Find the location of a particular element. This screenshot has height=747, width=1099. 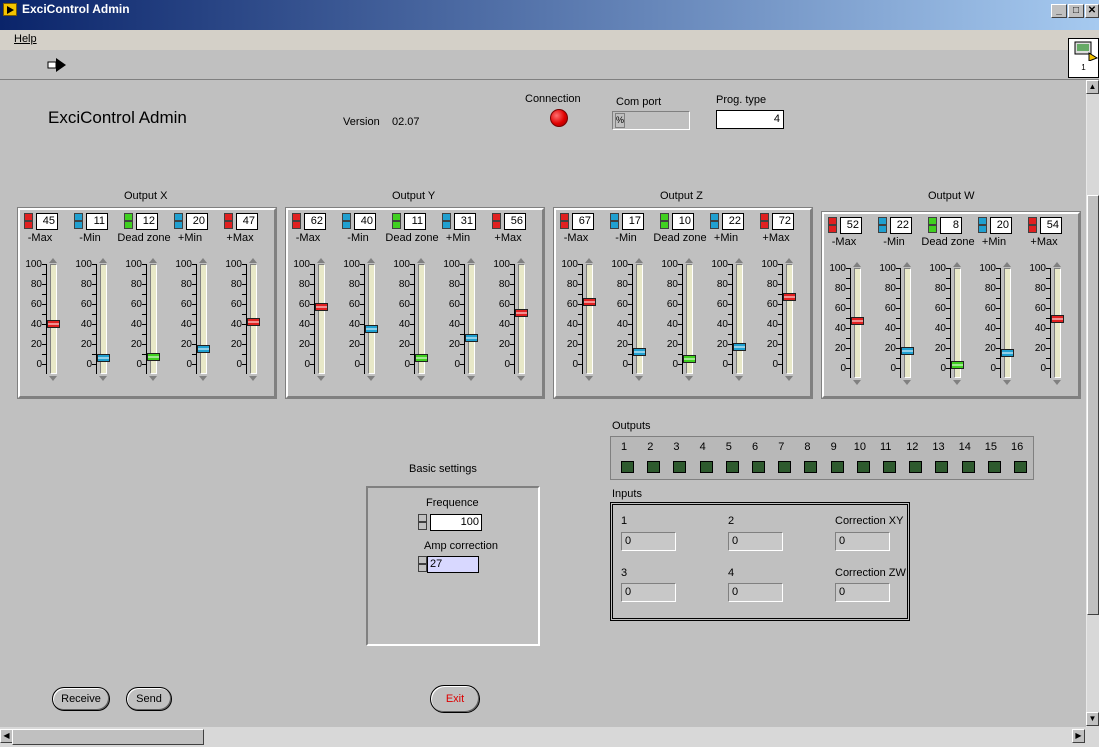

output-x-pos-min-value: 20 is located at coordinates (197, 221).